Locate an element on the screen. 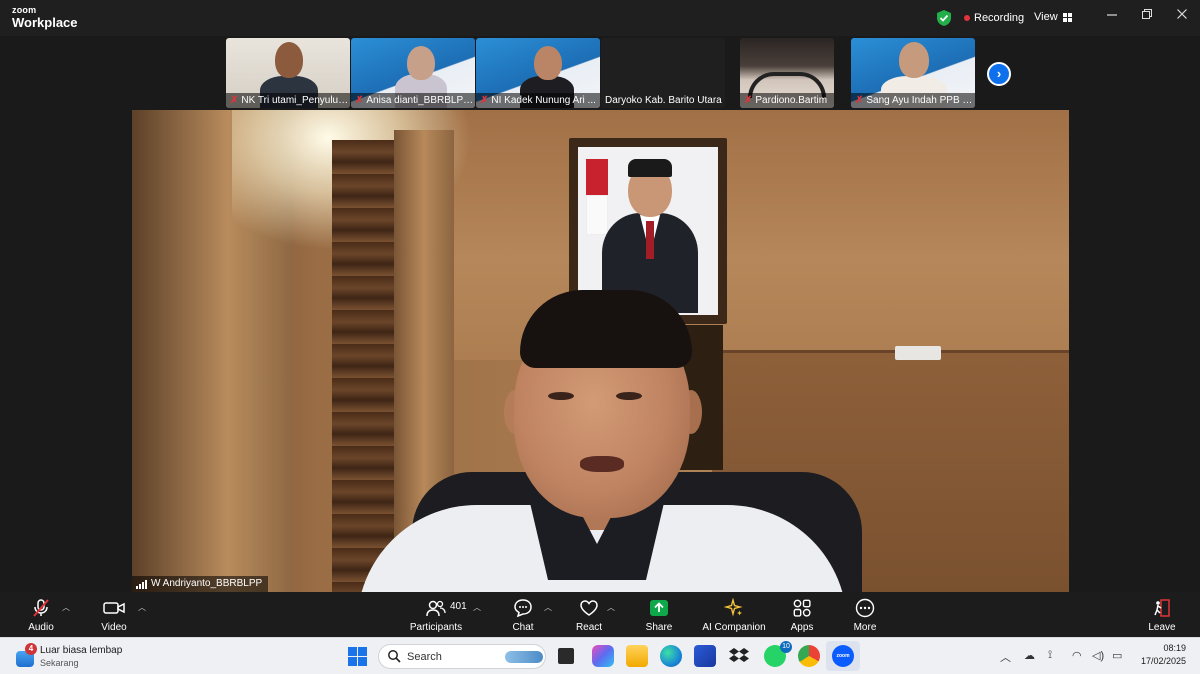  speaker-eye-right is located at coordinates (629, 396).